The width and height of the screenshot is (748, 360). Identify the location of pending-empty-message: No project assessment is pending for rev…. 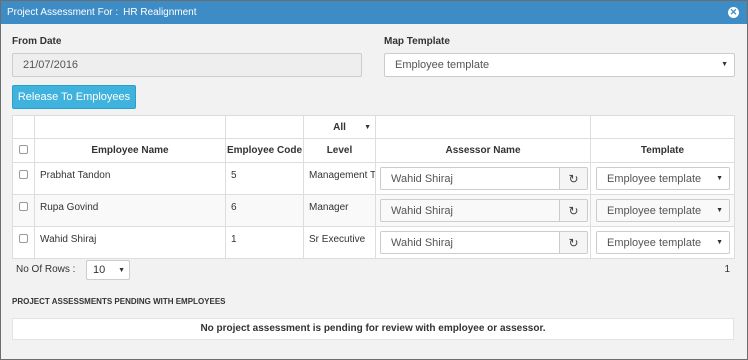
(373, 329).